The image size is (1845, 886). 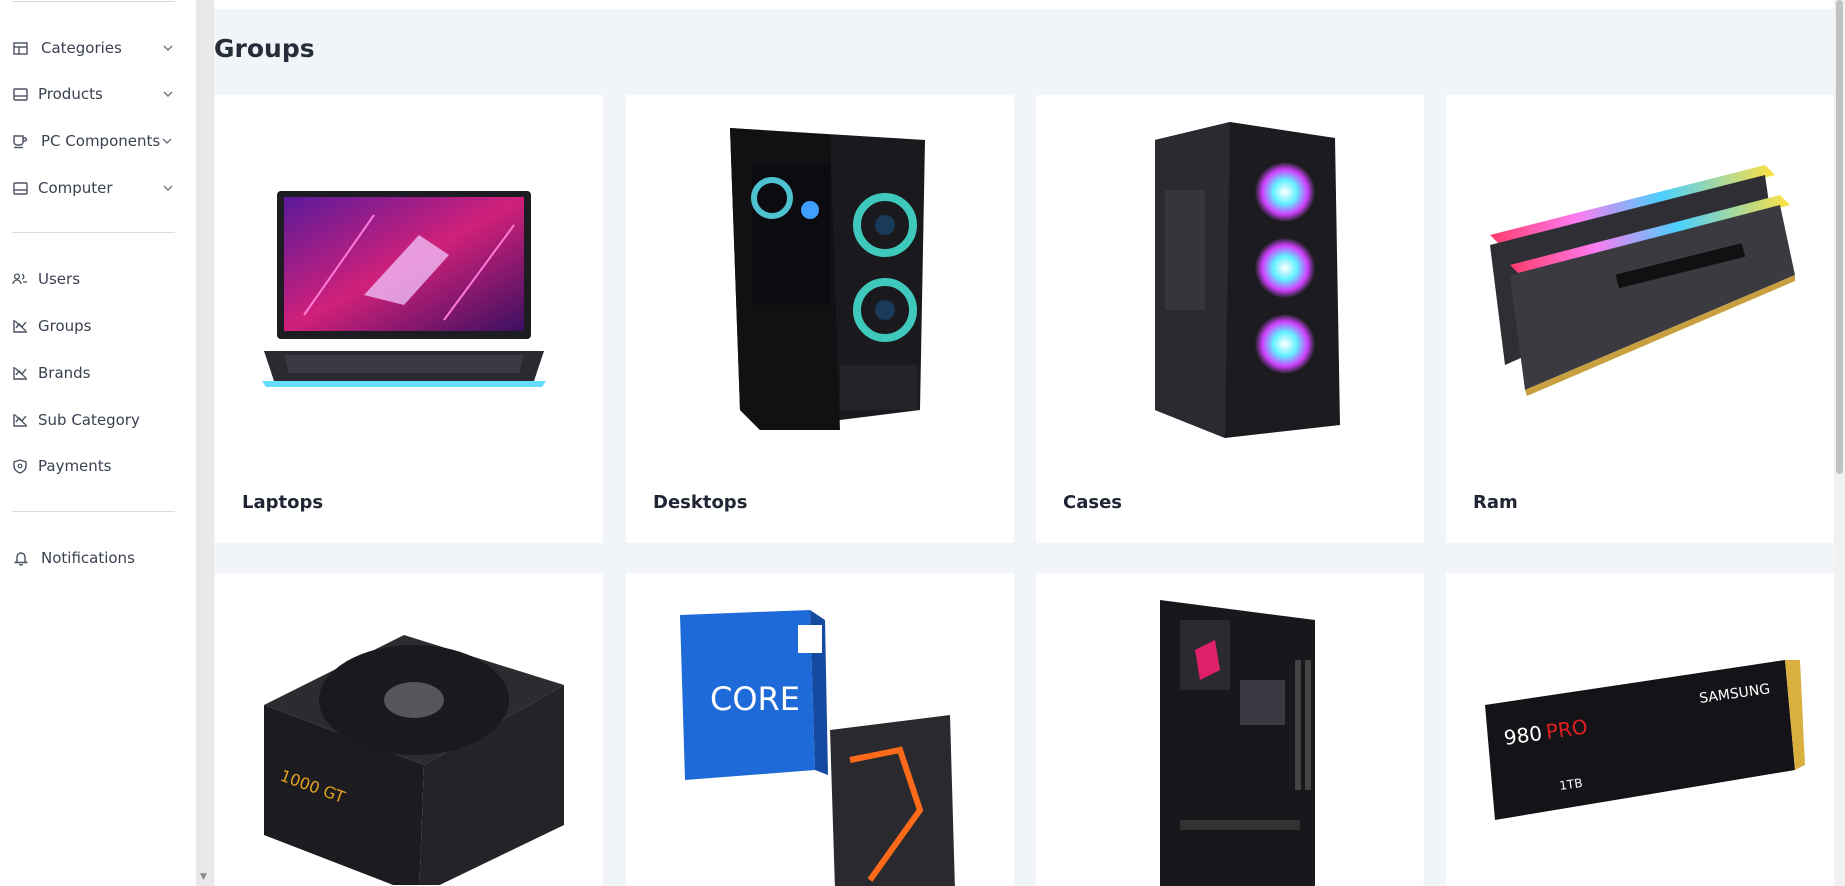 What do you see at coordinates (203, 877) in the screenshot?
I see `scroll-down-arrow-icon: ▼` at bounding box center [203, 877].